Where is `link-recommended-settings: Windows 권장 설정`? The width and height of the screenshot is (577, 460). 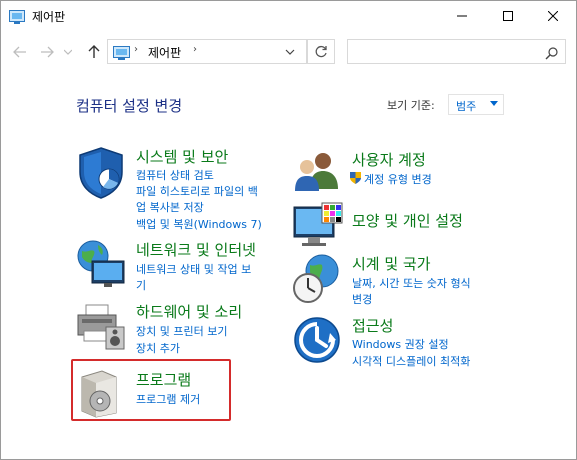 link-recommended-settings: Windows 권장 설정 is located at coordinates (400, 344).